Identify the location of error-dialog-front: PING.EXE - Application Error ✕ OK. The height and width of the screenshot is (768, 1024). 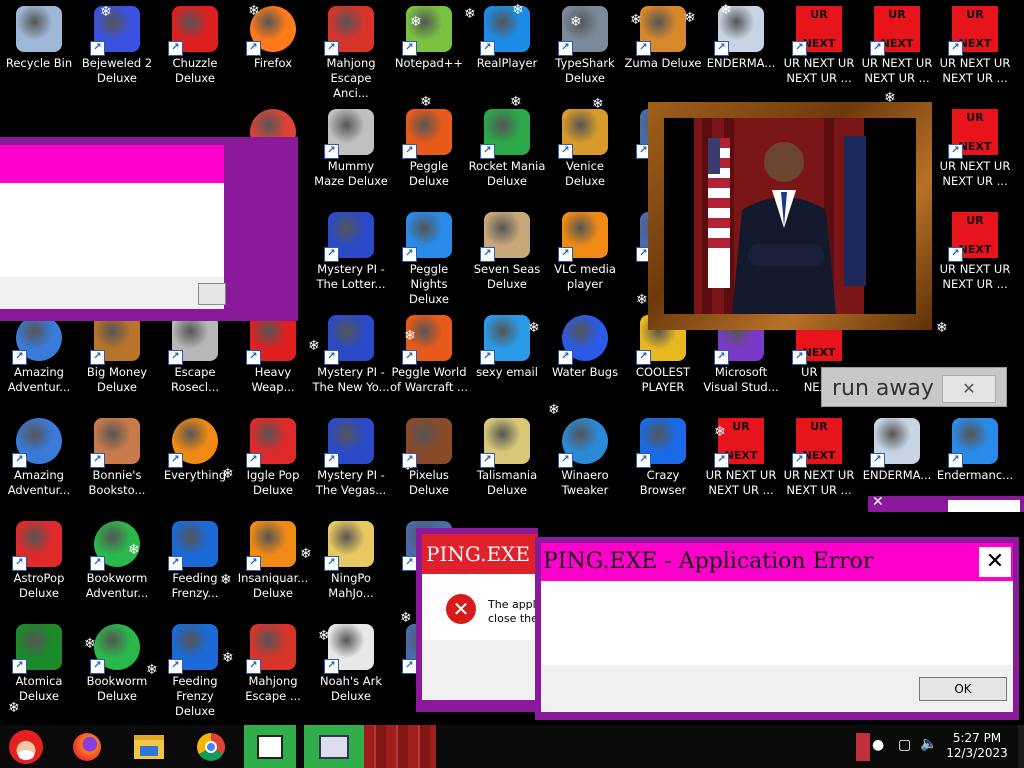
(777, 628).